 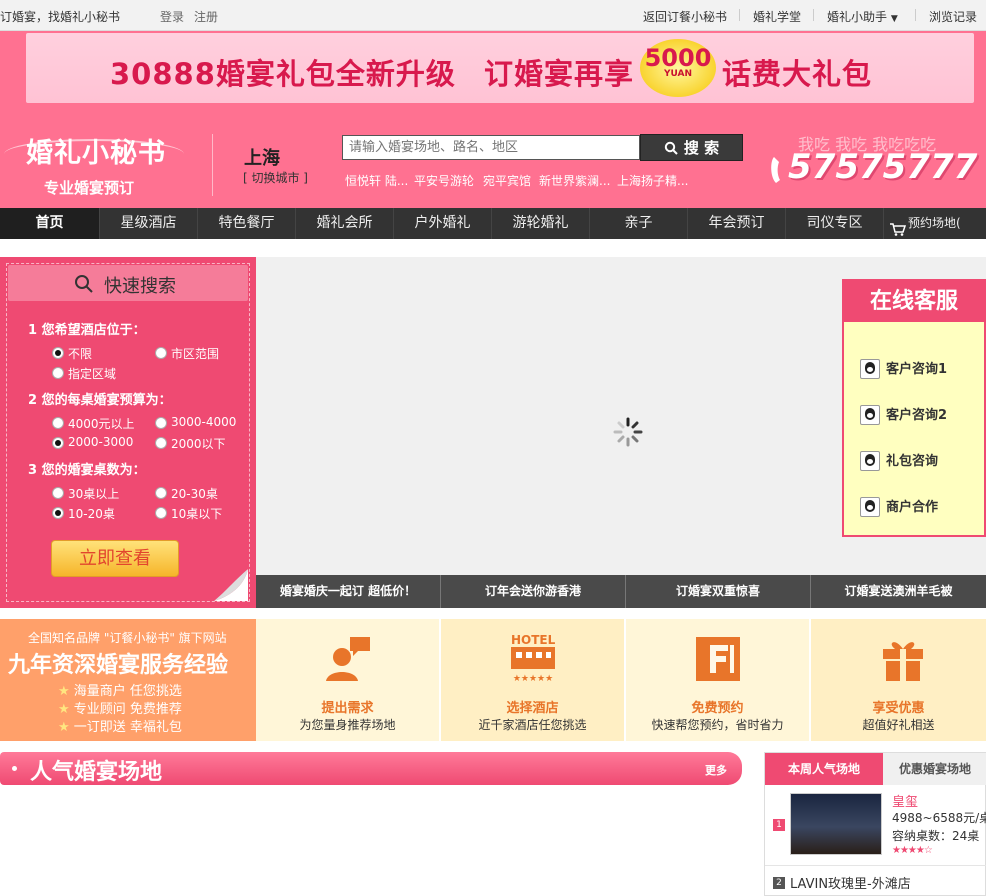 What do you see at coordinates (93, 423) in the screenshot?
I see `radio-budget-4000plus: 4000元以上` at bounding box center [93, 423].